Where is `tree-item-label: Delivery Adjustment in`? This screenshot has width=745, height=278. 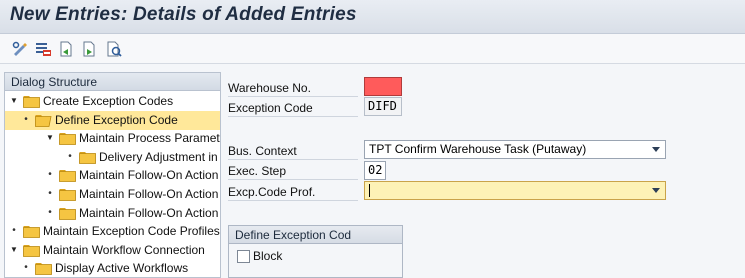 tree-item-label: Delivery Adjustment in is located at coordinates (158, 156).